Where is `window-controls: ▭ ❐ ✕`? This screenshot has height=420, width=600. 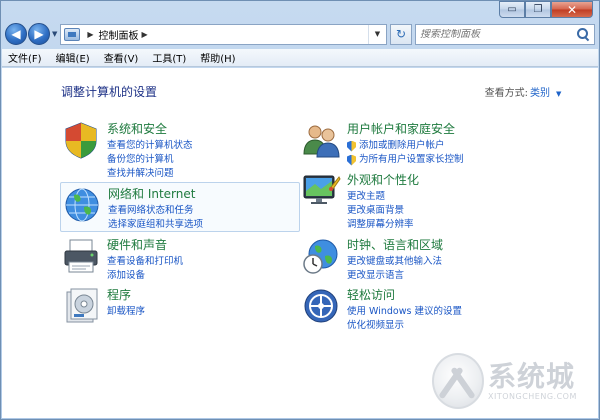
window-controls: ▭ ❐ ✕ is located at coordinates (546, 10).